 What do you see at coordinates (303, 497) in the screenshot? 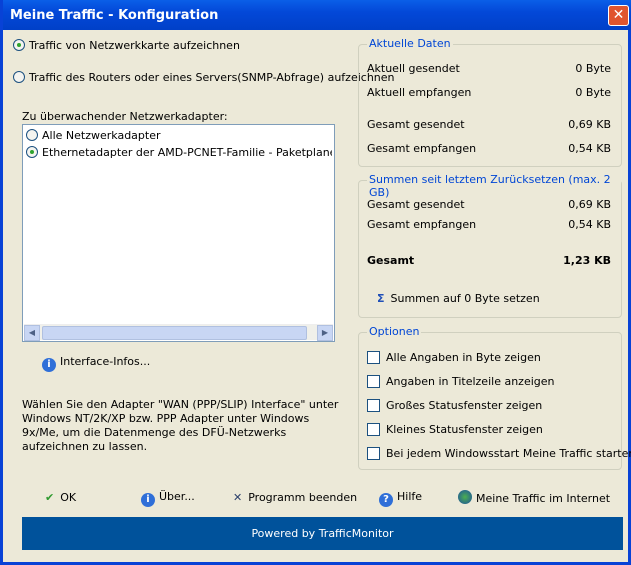
I see `button-label: Programm beenden` at bounding box center [303, 497].